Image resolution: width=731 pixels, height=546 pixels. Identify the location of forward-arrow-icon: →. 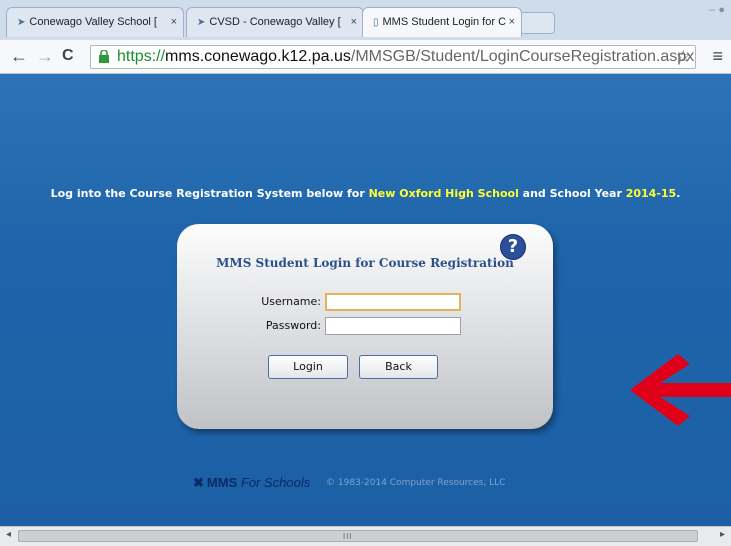
(45, 56).